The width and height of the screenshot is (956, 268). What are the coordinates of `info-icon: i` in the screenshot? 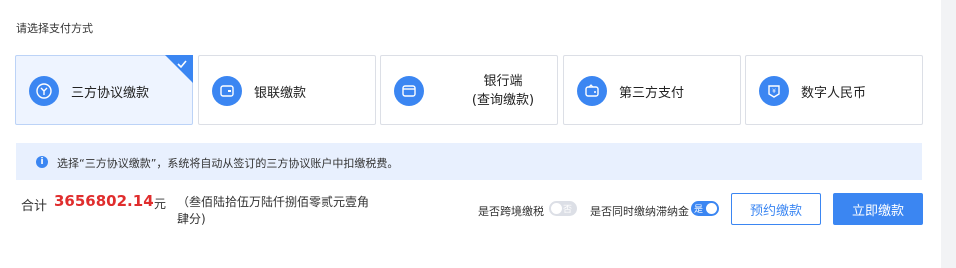 It's located at (42, 162).